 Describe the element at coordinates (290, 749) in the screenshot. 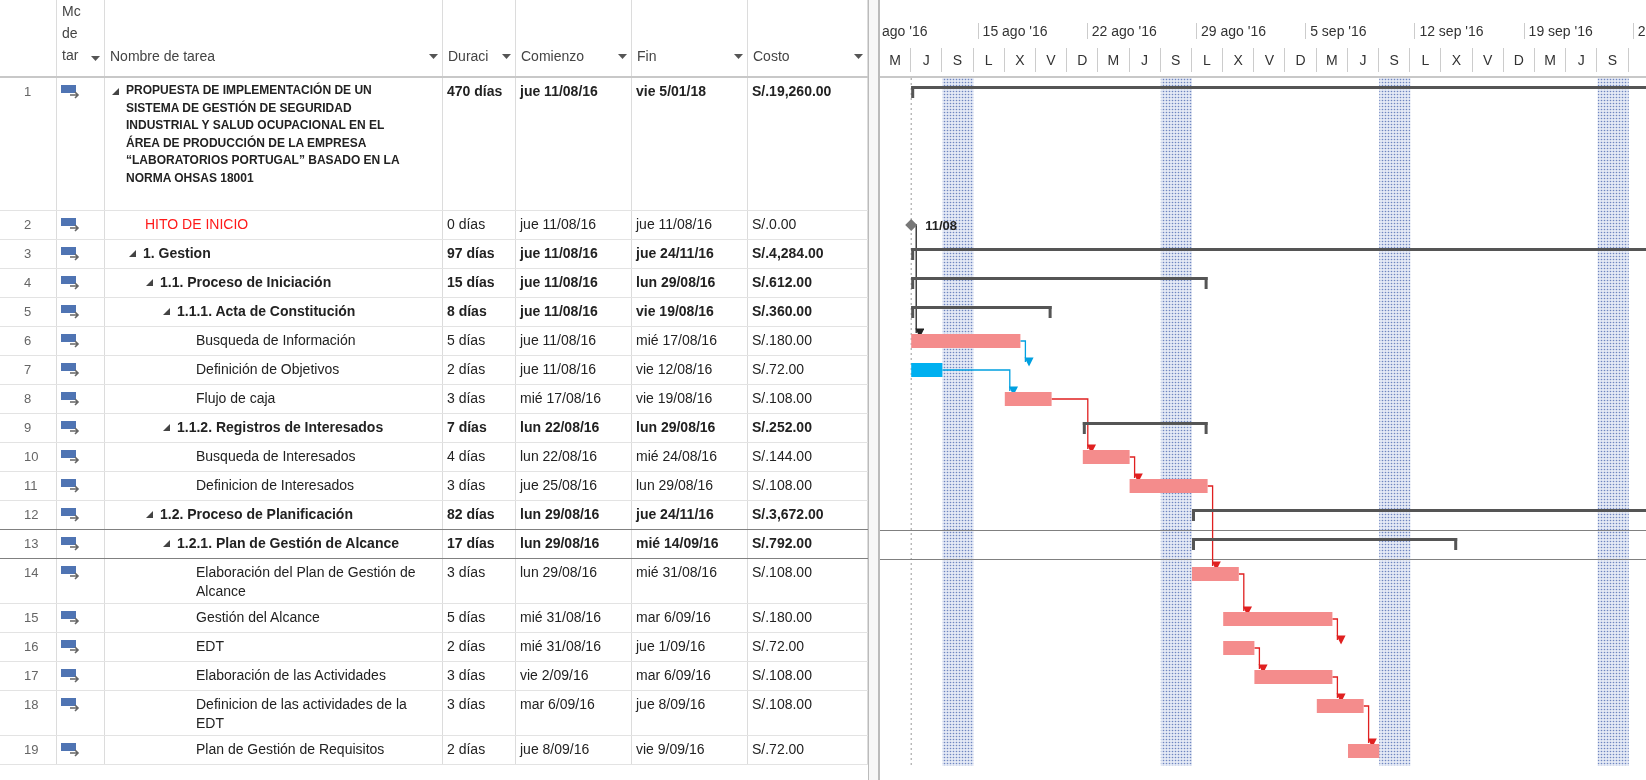

I see `task-name: Plan de Gestión de Requisitos` at that location.